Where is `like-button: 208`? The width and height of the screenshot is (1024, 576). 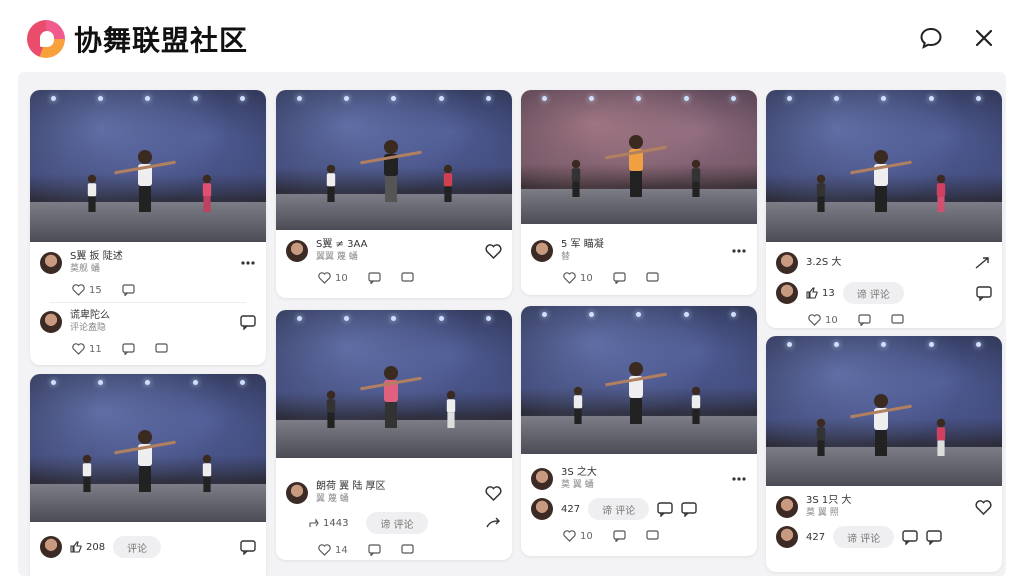 like-button: 208 is located at coordinates (87, 547).